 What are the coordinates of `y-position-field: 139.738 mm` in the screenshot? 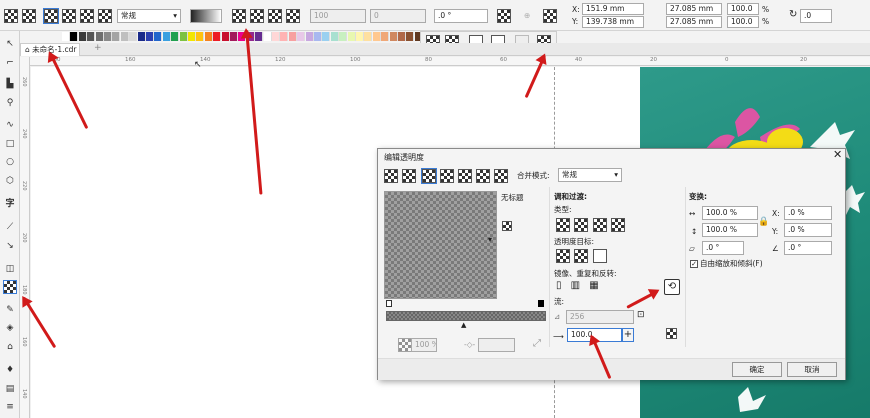 It's located at (613, 22).